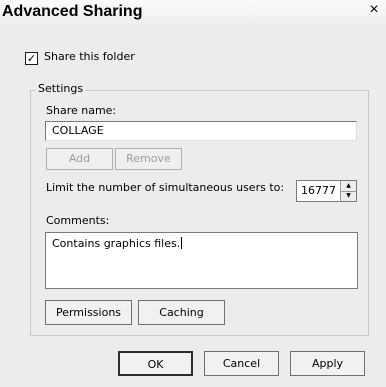 This screenshot has height=387, width=386. I want to click on apply-button-label: Apply, so click(327, 363).